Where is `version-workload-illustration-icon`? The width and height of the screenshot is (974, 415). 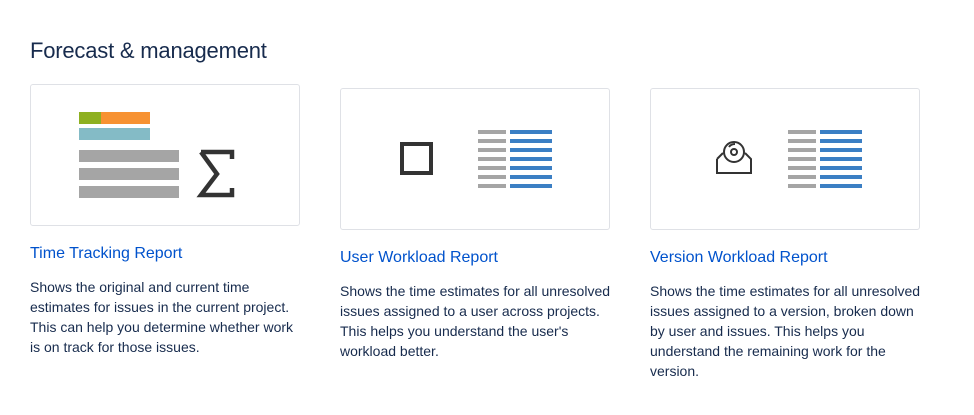
version-workload-illustration-icon is located at coordinates (789, 159).